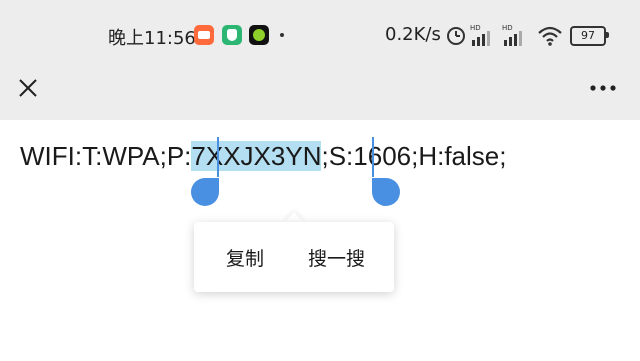 The height and width of the screenshot is (361, 640). I want to click on selection-popup-menu: 复制 搜一搜, so click(294, 257).